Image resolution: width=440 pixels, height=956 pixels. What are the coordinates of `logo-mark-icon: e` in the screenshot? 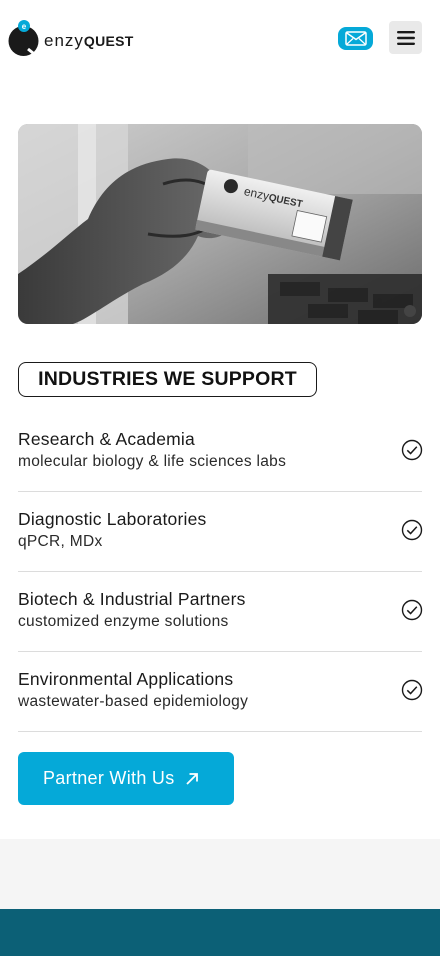 It's located at (23, 38).